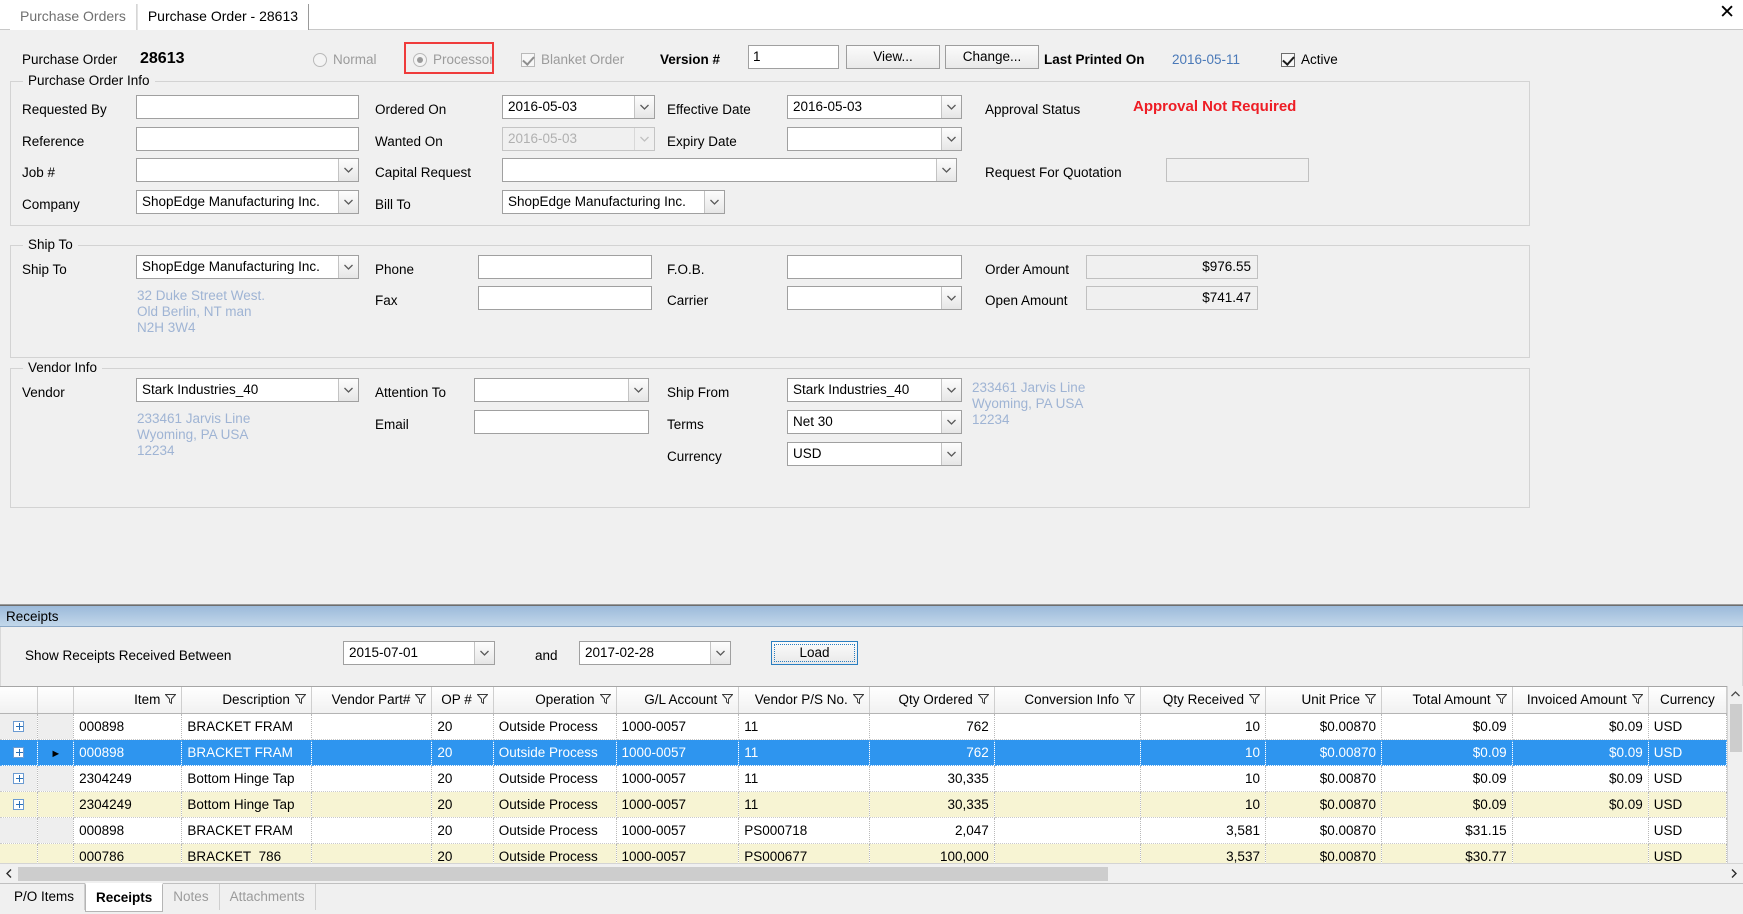 The image size is (1743, 914). Describe the element at coordinates (572, 59) in the screenshot. I see `checkbox-blanket-order: Blanket Order` at that location.